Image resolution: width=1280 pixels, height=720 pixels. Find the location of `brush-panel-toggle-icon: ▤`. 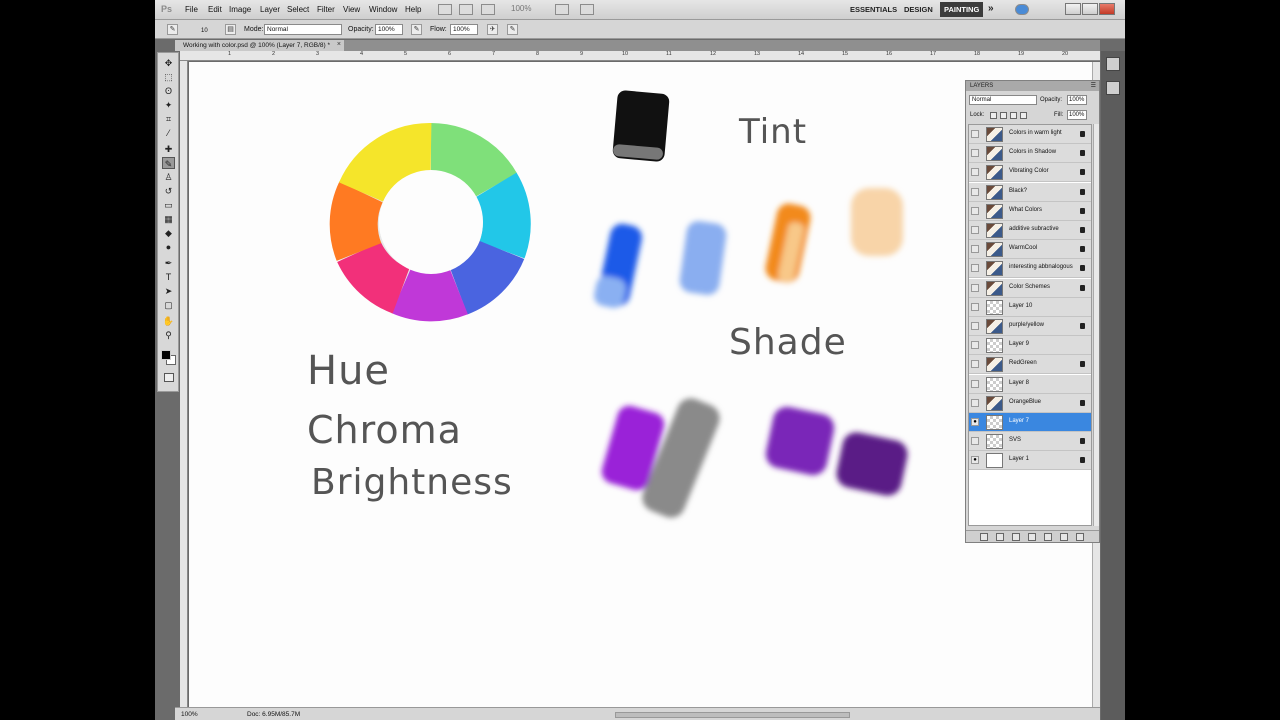

brush-panel-toggle-icon: ▤ is located at coordinates (230, 29).